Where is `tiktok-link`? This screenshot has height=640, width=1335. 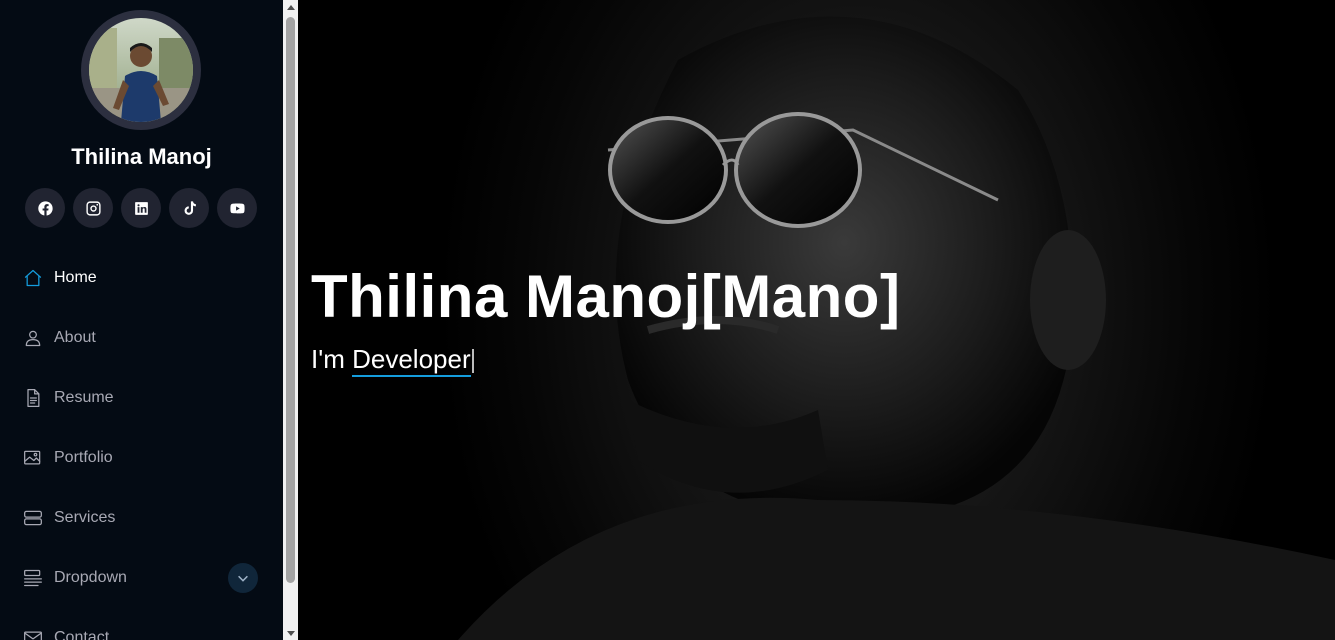
tiktok-link is located at coordinates (189, 208).